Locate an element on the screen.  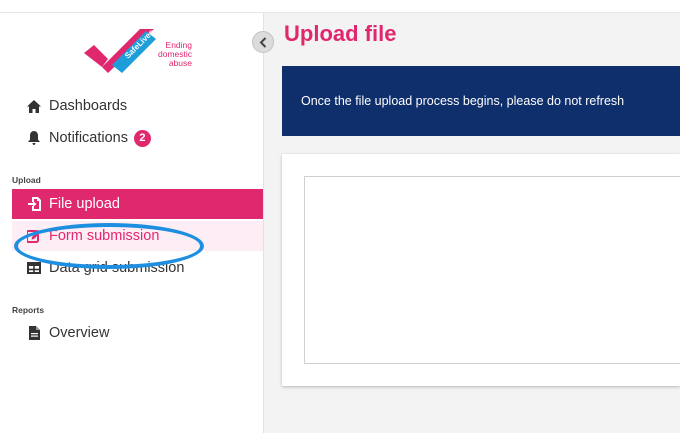
sidebar-item-form-submission: Form submission is located at coordinates (137, 236).